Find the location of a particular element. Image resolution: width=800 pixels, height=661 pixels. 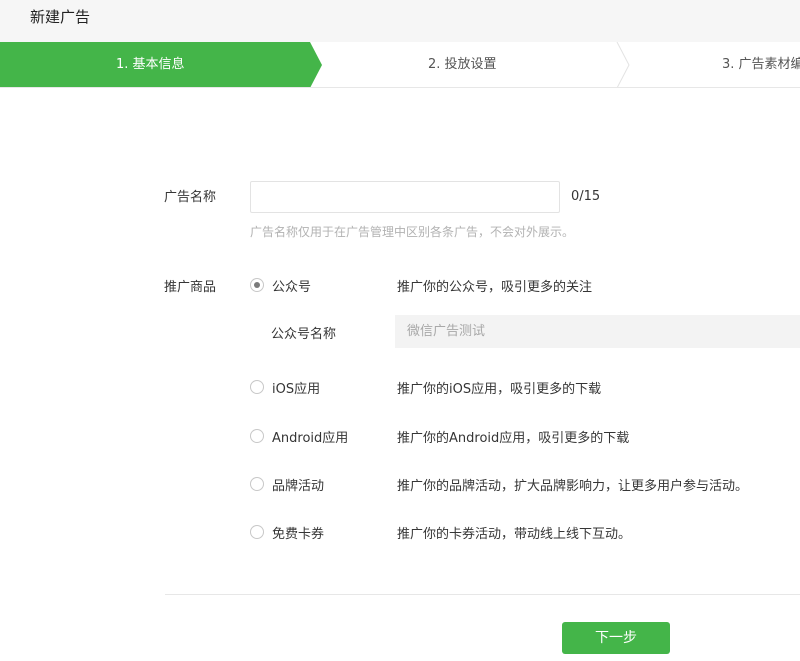

promo-option-description: 推广你的品牌活动，扩大品牌影响力，让更多用户参与活动。 is located at coordinates (573, 486).